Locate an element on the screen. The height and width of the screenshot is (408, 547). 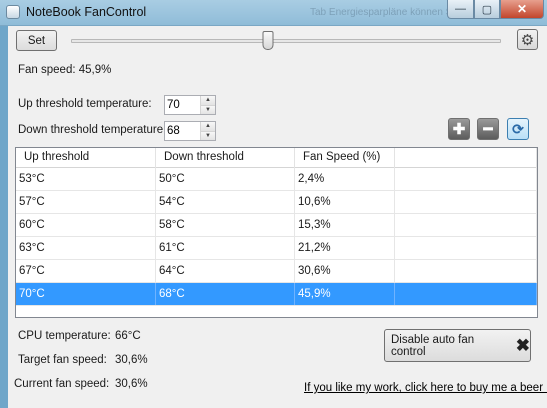
table-row: 57°C 54°C 10,6% is located at coordinates (276, 202).